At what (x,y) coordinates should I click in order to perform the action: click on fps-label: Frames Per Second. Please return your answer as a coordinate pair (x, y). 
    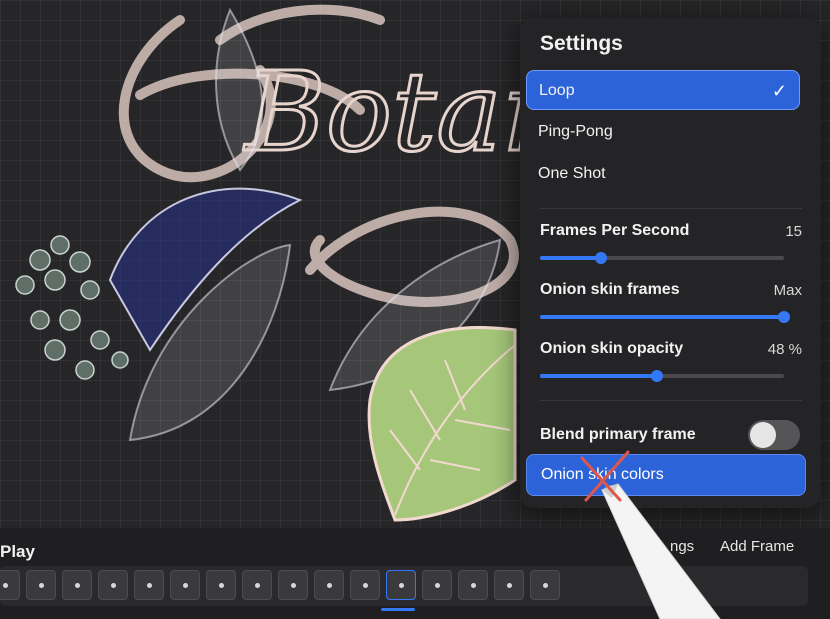
    Looking at the image, I should click on (615, 230).